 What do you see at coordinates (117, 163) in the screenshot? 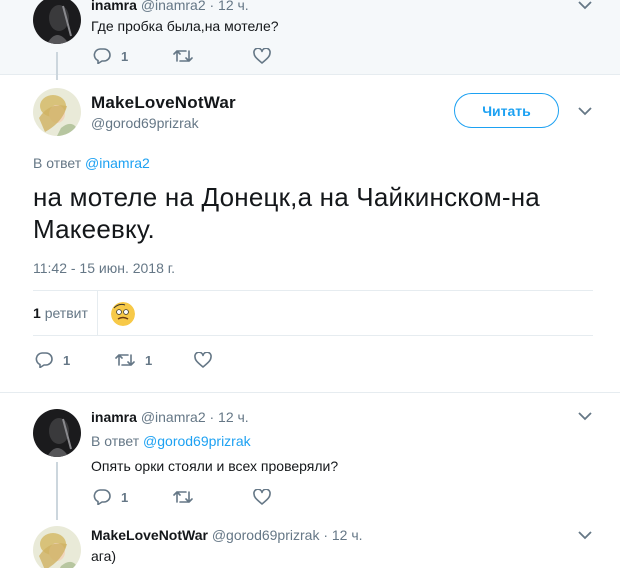
I see `reply-handle-link: @inamra2` at bounding box center [117, 163].